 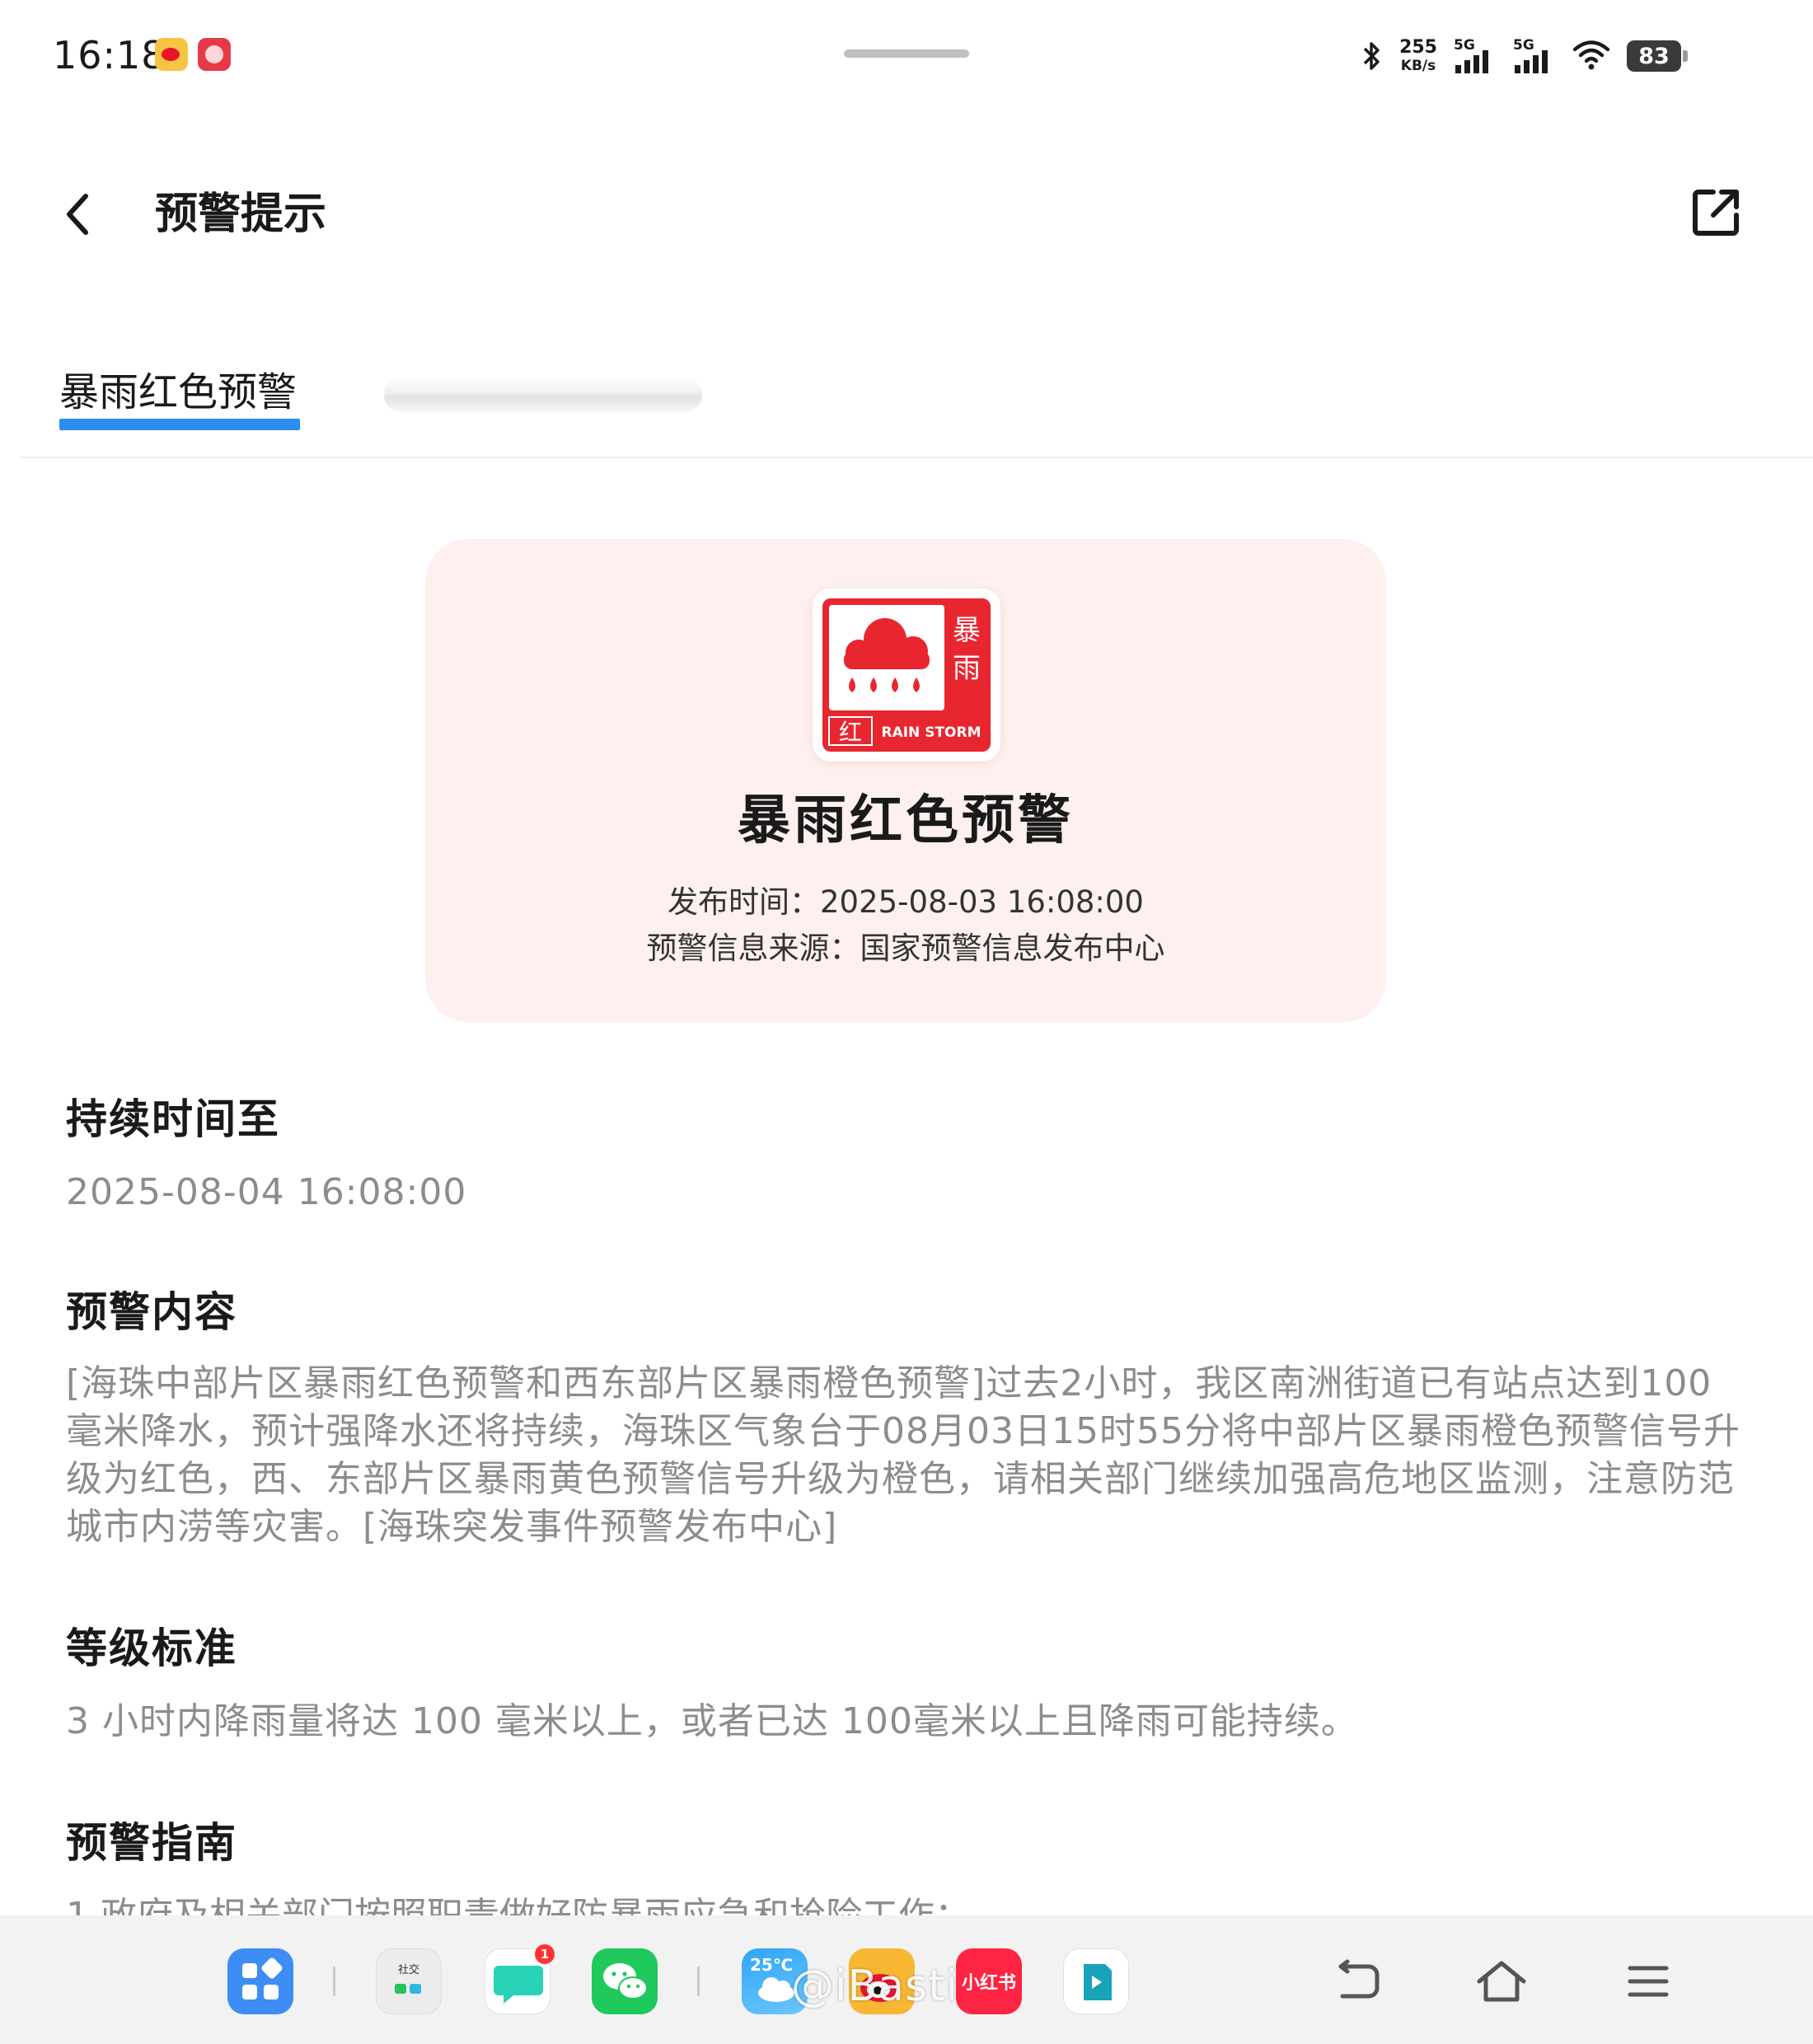 I want to click on status-time: 16:18, so click(x=109, y=55).